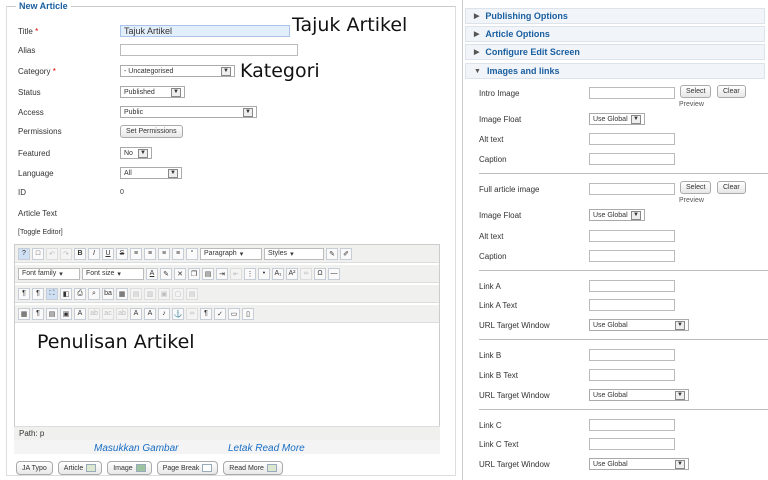 Image resolution: width=768 pixels, height=480 pixels. I want to click on intro-alt-text-input, so click(632, 139).